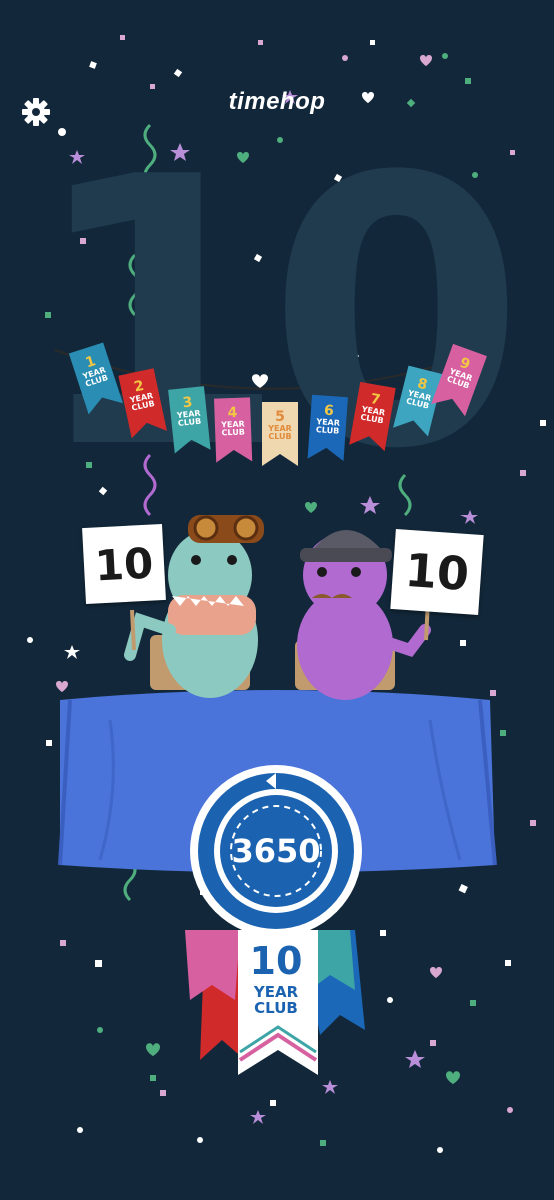  Describe the element at coordinates (374, 408) in the screenshot. I see `banner-flag-label: 7 YEAR CLUB` at that location.